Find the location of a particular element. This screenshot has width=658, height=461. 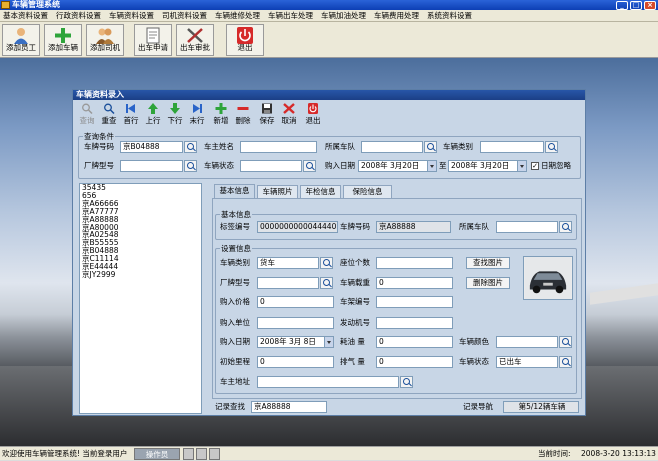

fuel-consumption-input: 0 is located at coordinates (414, 342).